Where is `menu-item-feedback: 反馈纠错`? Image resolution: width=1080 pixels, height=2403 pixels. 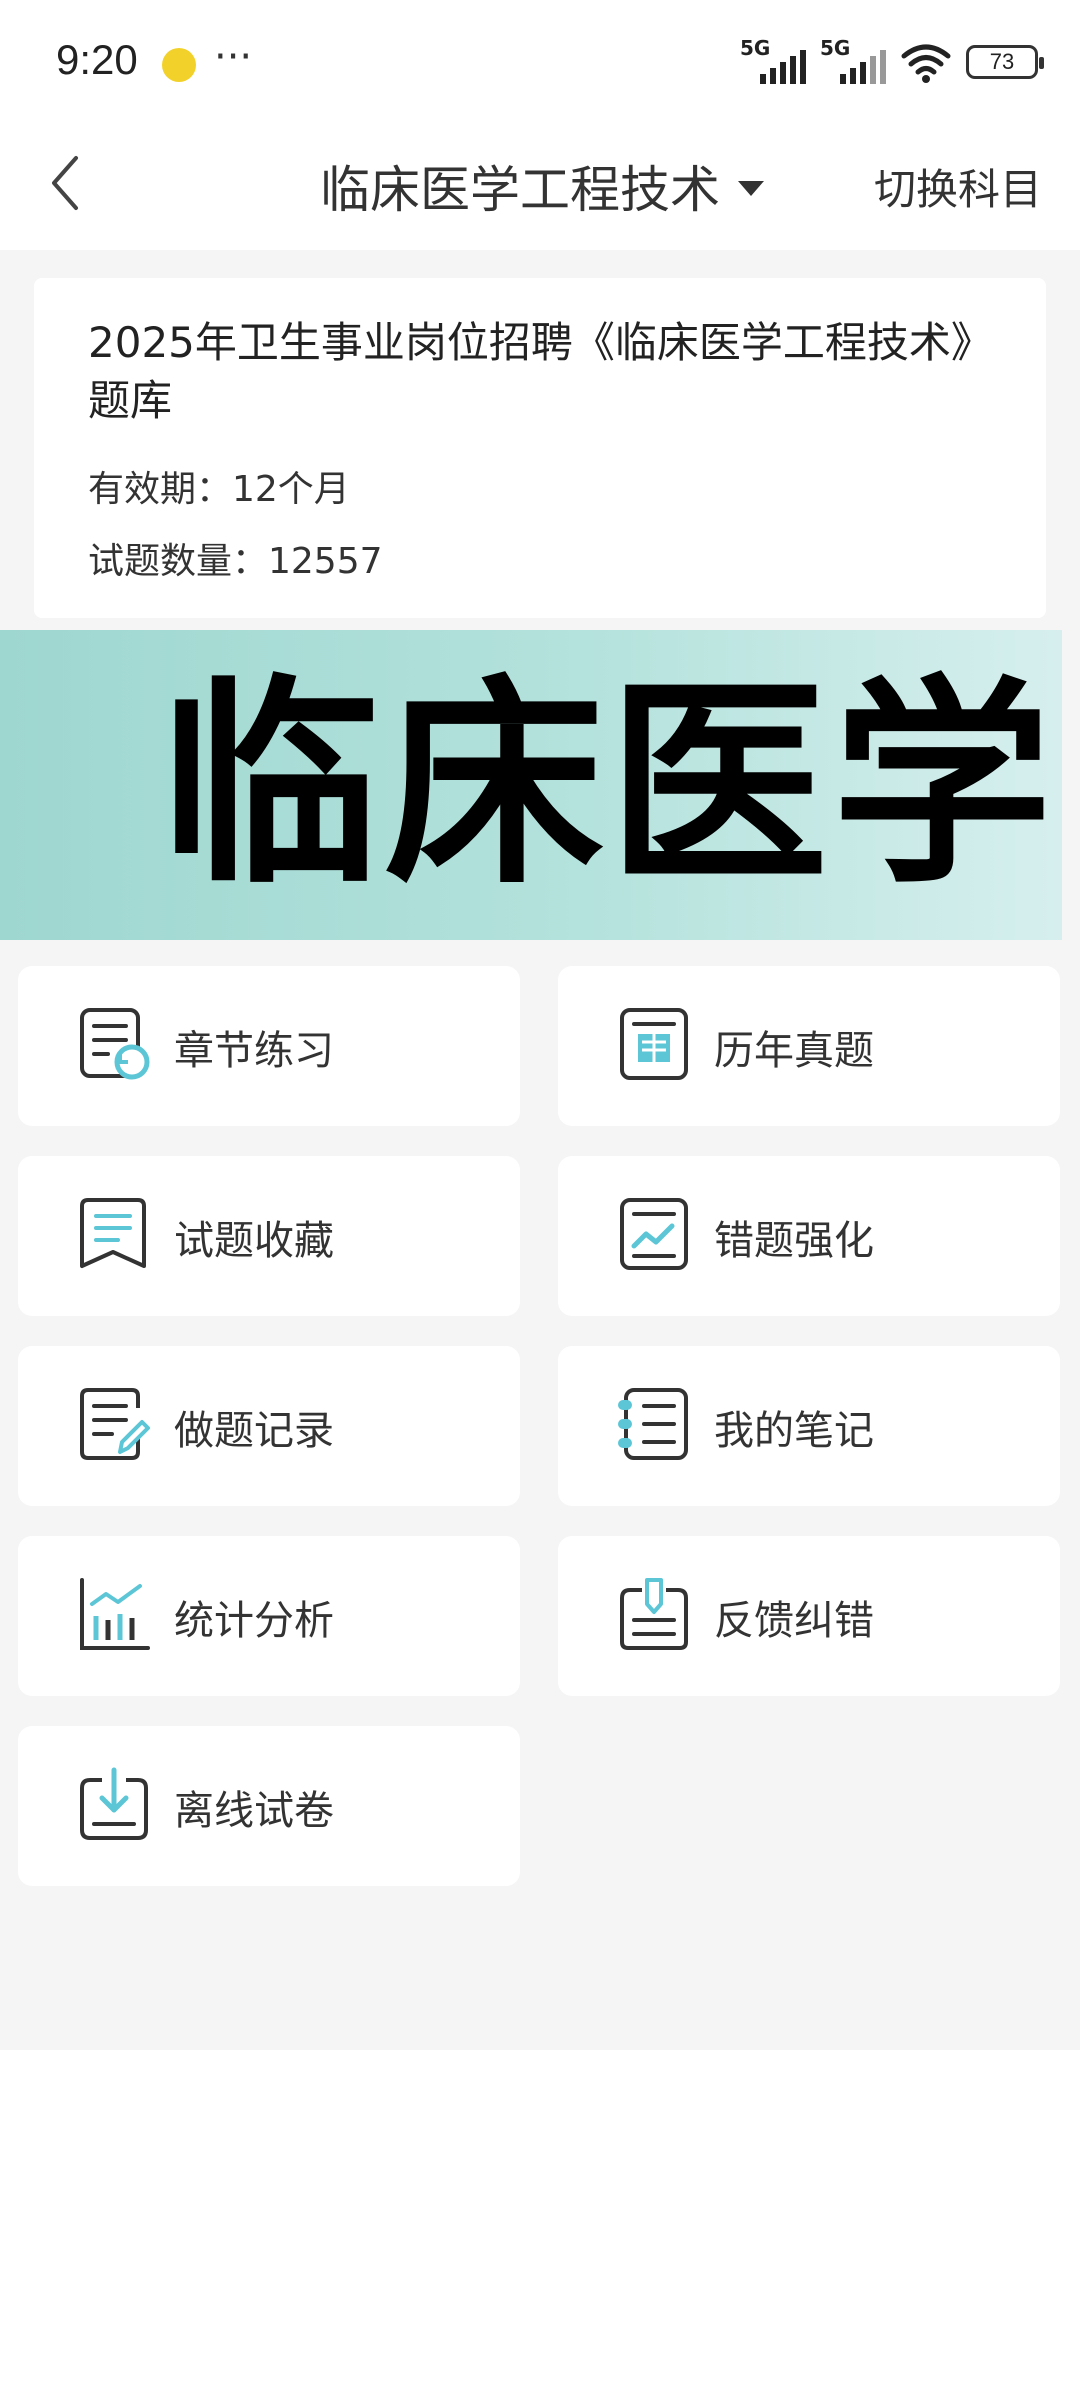 menu-item-feedback: 反馈纠错 is located at coordinates (809, 1616).